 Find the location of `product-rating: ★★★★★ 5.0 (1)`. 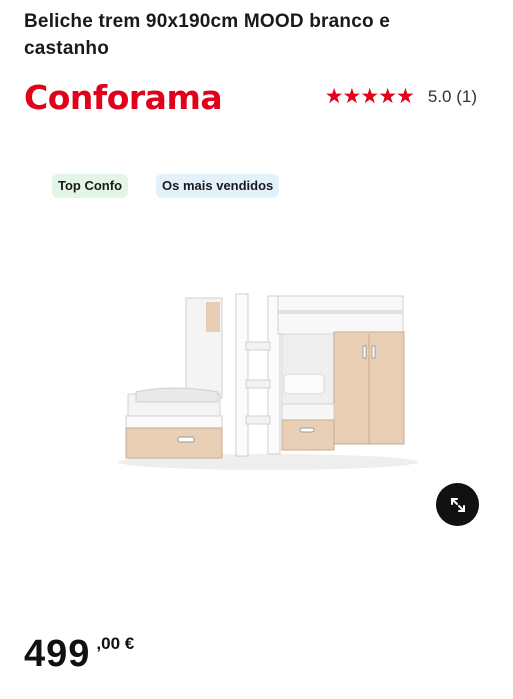

product-rating: ★★★★★ 5.0 (1) is located at coordinates (401, 97).